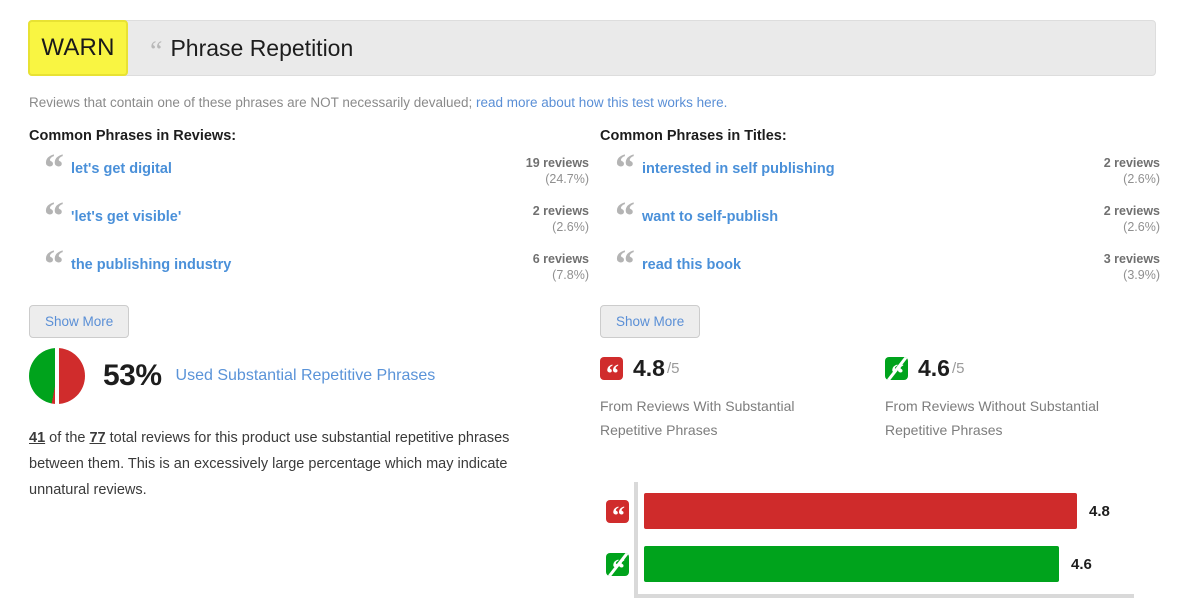 The width and height of the screenshot is (1191, 615). What do you see at coordinates (1081, 564) in the screenshot?
I see `bar-value-label: 4.6` at bounding box center [1081, 564].